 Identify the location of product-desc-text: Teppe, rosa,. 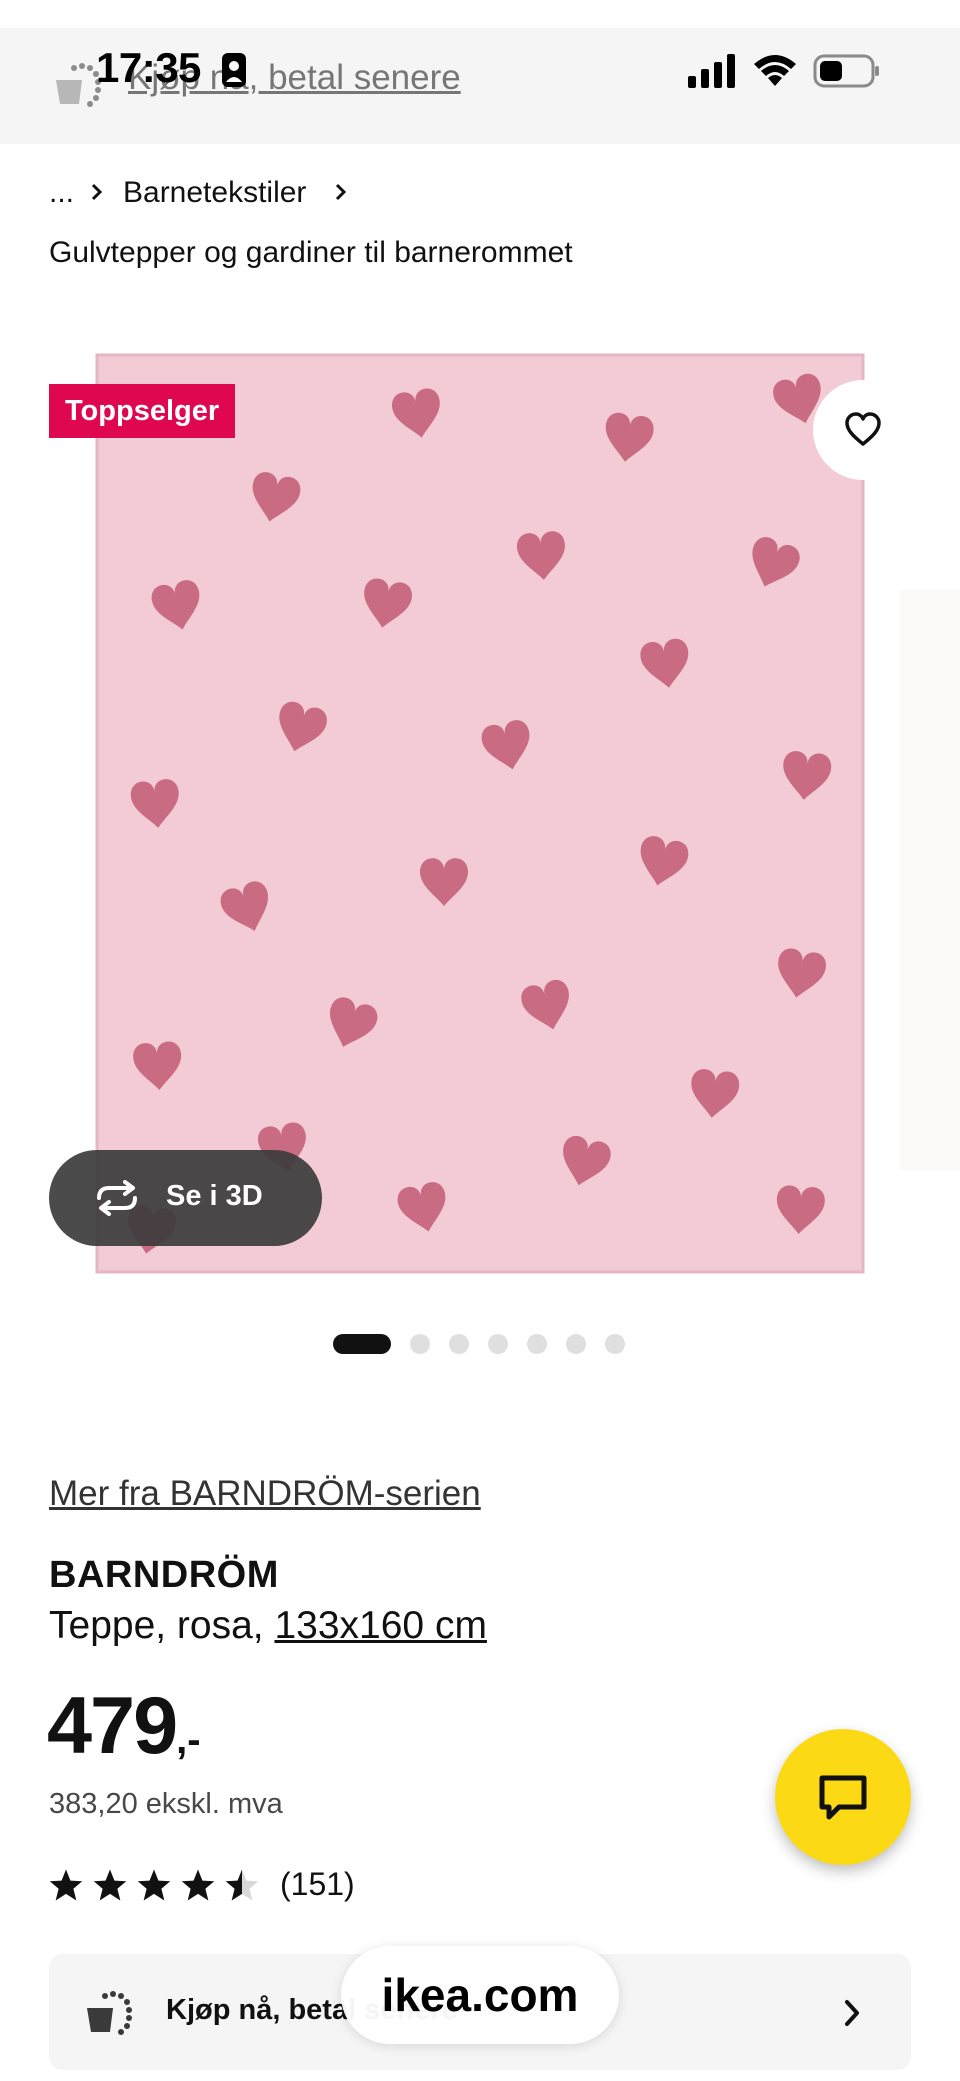
(162, 1625).